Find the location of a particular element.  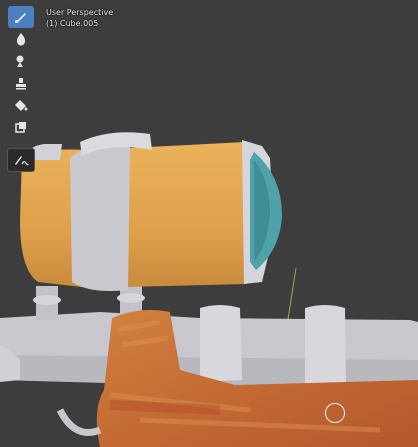

active-object-label: (1) Cube.005 is located at coordinates (72, 23).